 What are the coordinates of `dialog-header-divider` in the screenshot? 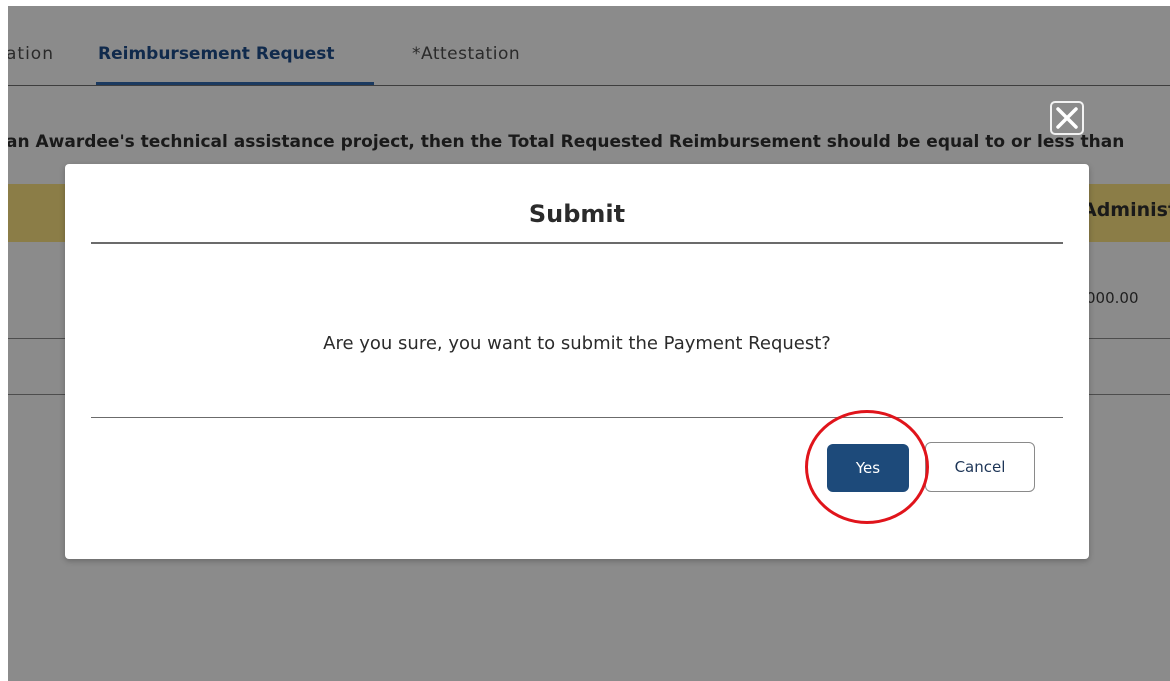 It's located at (577, 243).